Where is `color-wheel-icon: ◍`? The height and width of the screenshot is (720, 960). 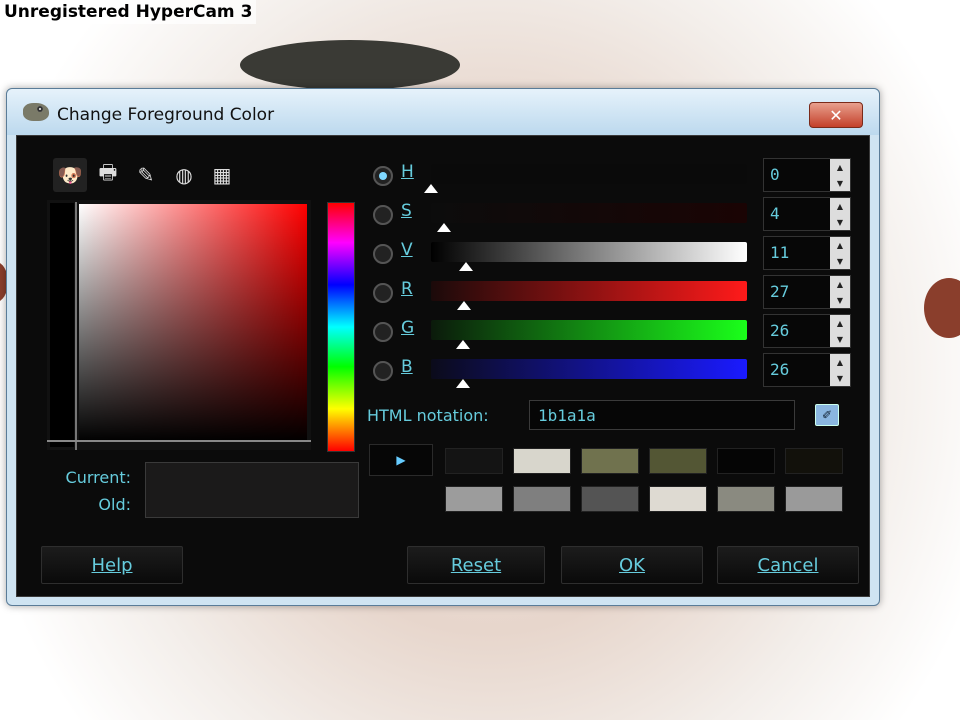
color-wheel-icon: ◍ is located at coordinates (184, 175).